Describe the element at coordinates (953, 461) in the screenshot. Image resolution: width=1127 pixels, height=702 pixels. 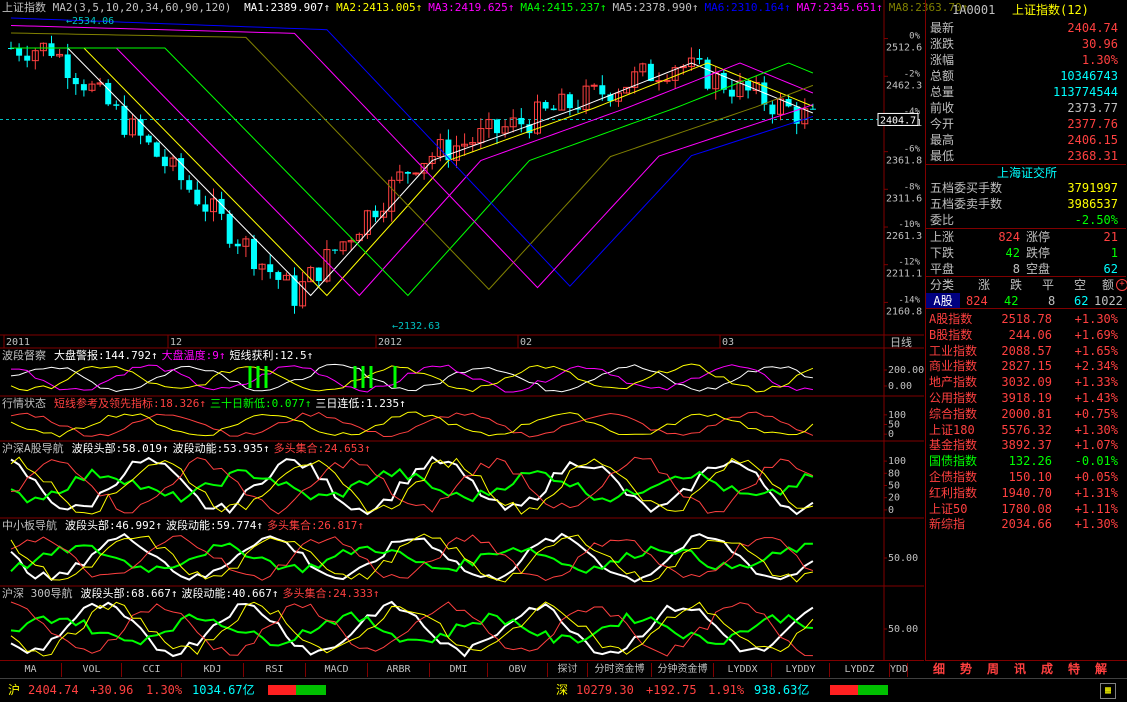
I see `index-name: 国债指数` at that location.